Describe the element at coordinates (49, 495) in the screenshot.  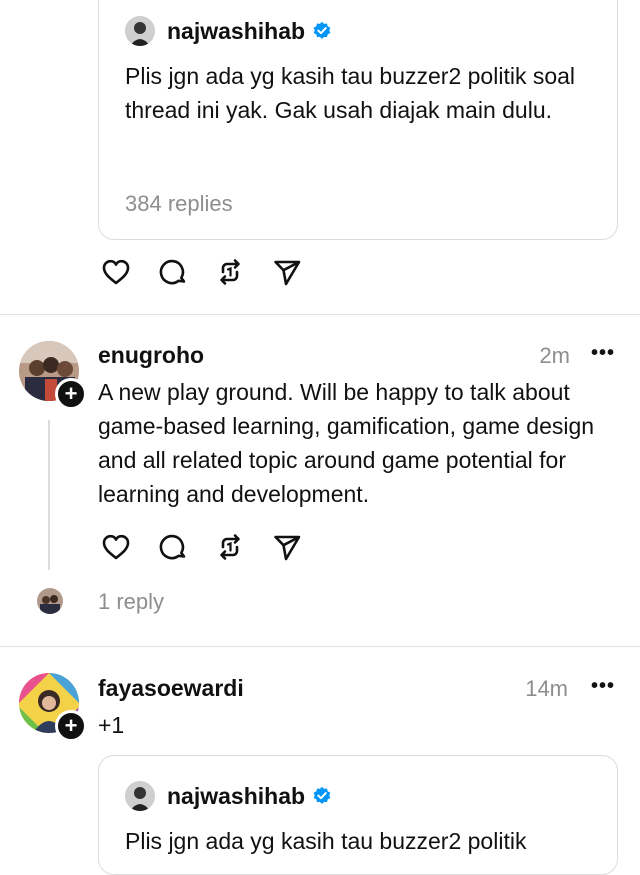
I see `thread-line` at that location.